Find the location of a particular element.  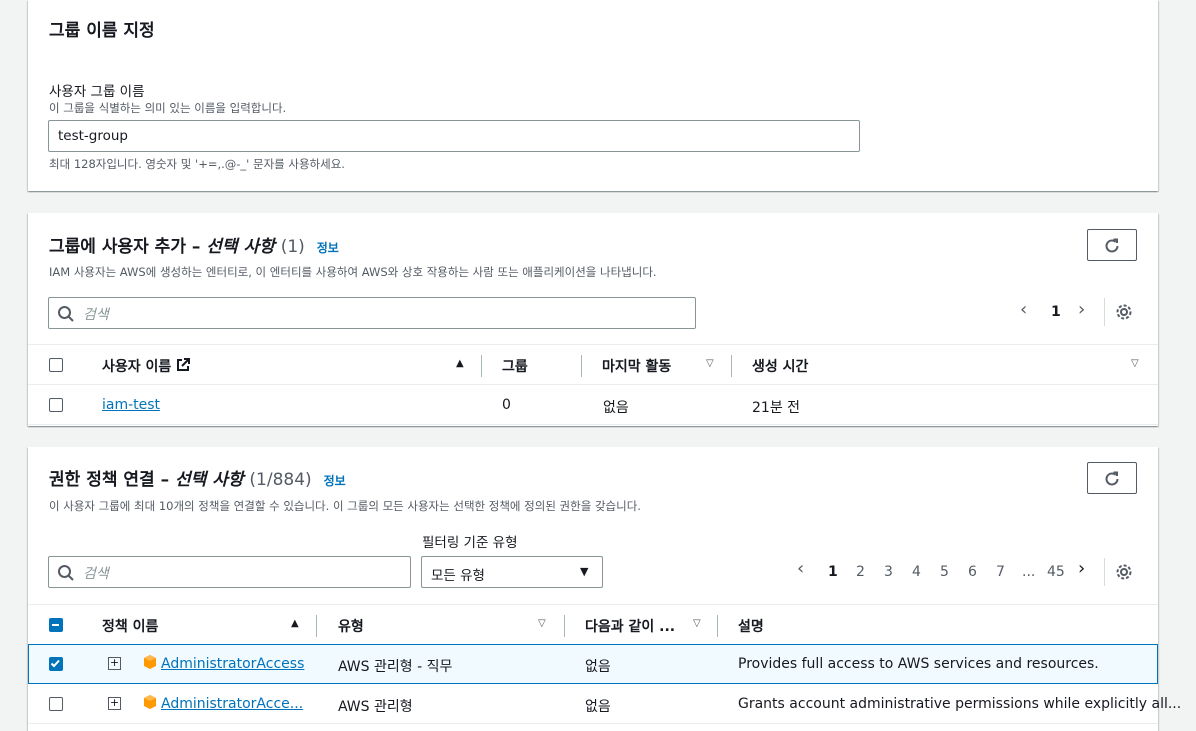

policies-select-all-checkbox is located at coordinates (56, 625).